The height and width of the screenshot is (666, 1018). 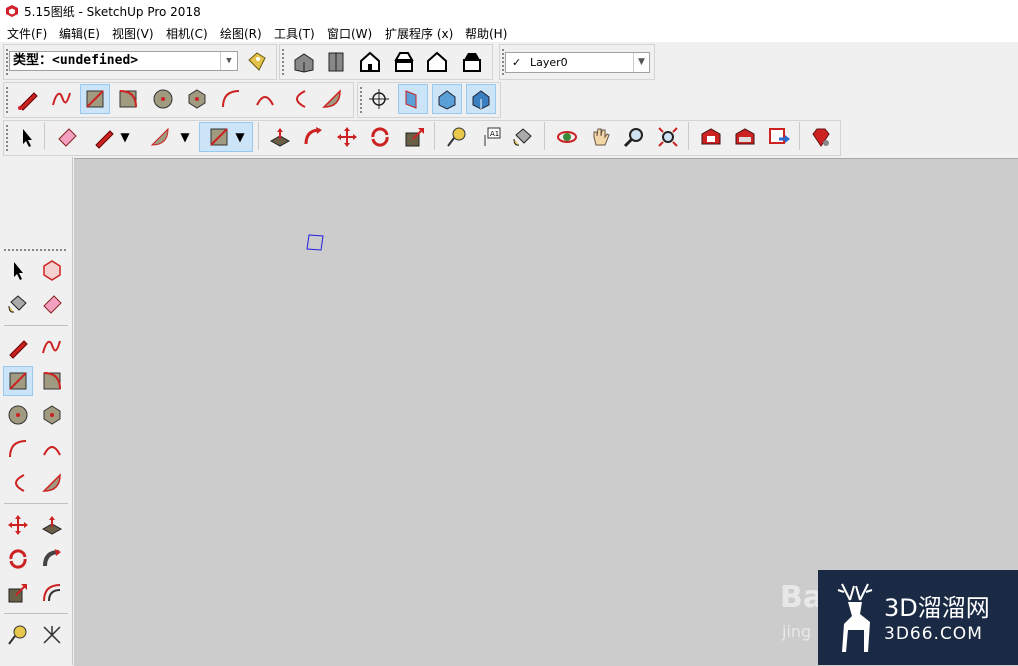 What do you see at coordinates (349, 33) in the screenshot?
I see `menu-window: 窗口(W)` at bounding box center [349, 33].